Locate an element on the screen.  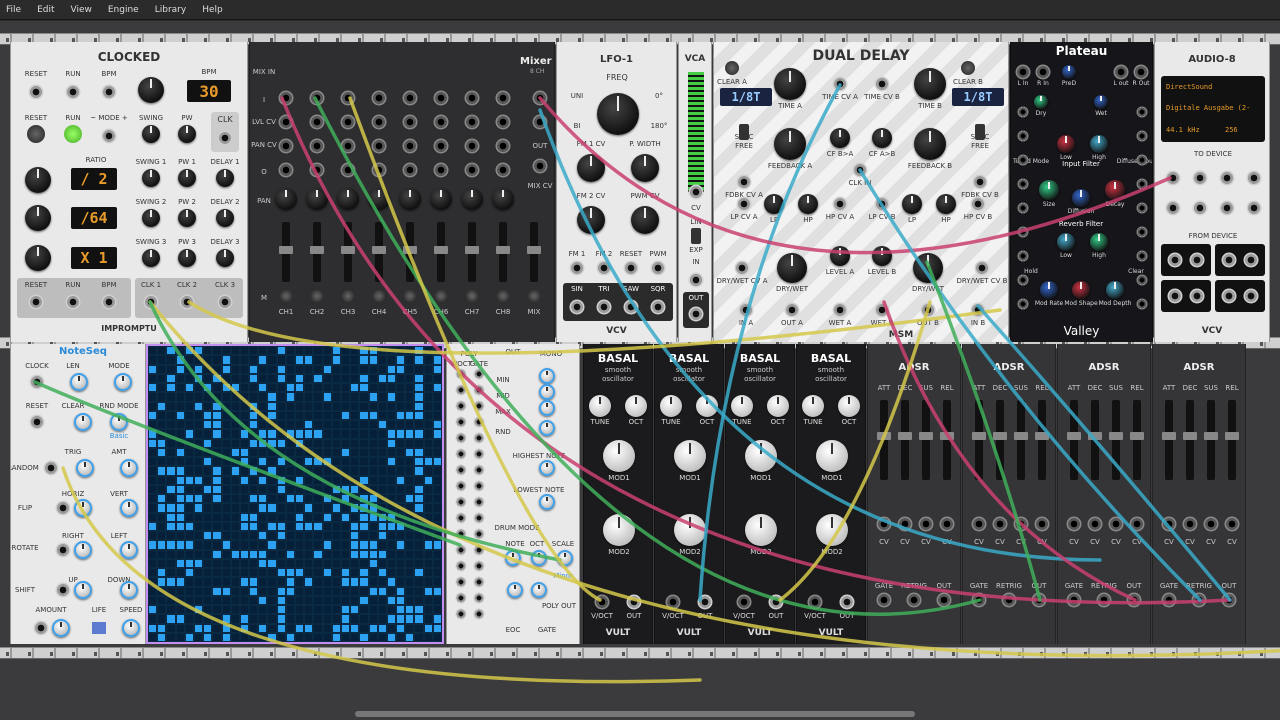
run-out-jack is located at coordinates (73, 302).